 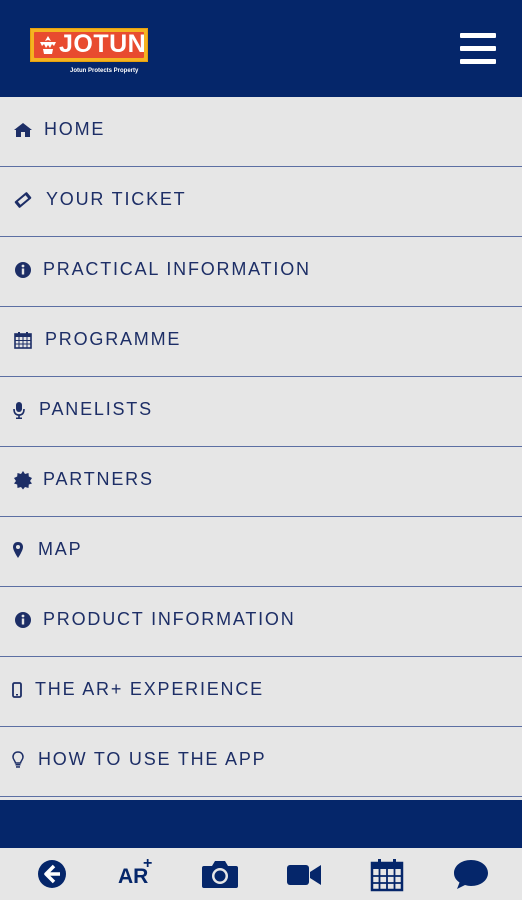 I want to click on camera-icon, so click(x=220, y=874).